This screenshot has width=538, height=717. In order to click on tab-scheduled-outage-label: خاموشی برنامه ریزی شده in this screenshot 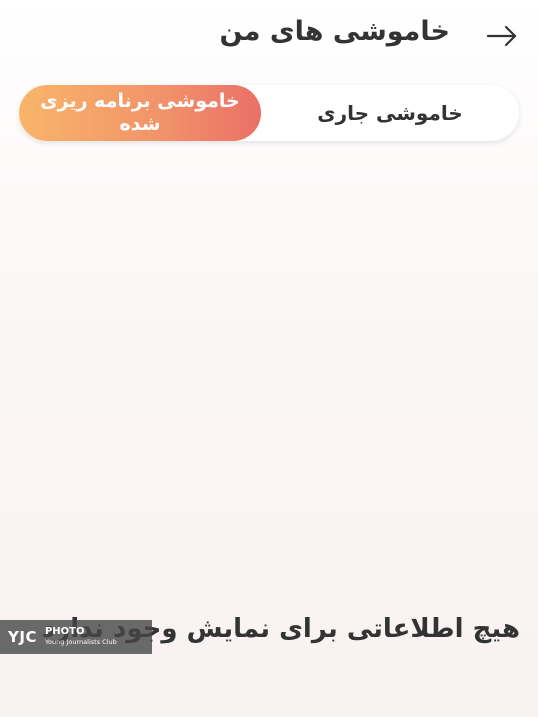, I will do `click(140, 112)`.